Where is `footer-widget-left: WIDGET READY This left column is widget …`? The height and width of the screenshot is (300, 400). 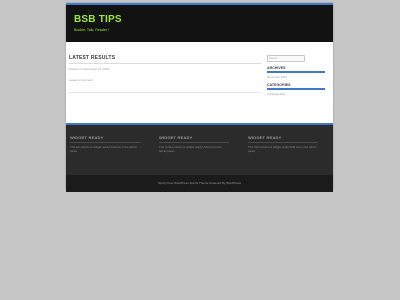
footer-widget-left: WIDGET READY This left column is widget … is located at coordinates (105, 144).